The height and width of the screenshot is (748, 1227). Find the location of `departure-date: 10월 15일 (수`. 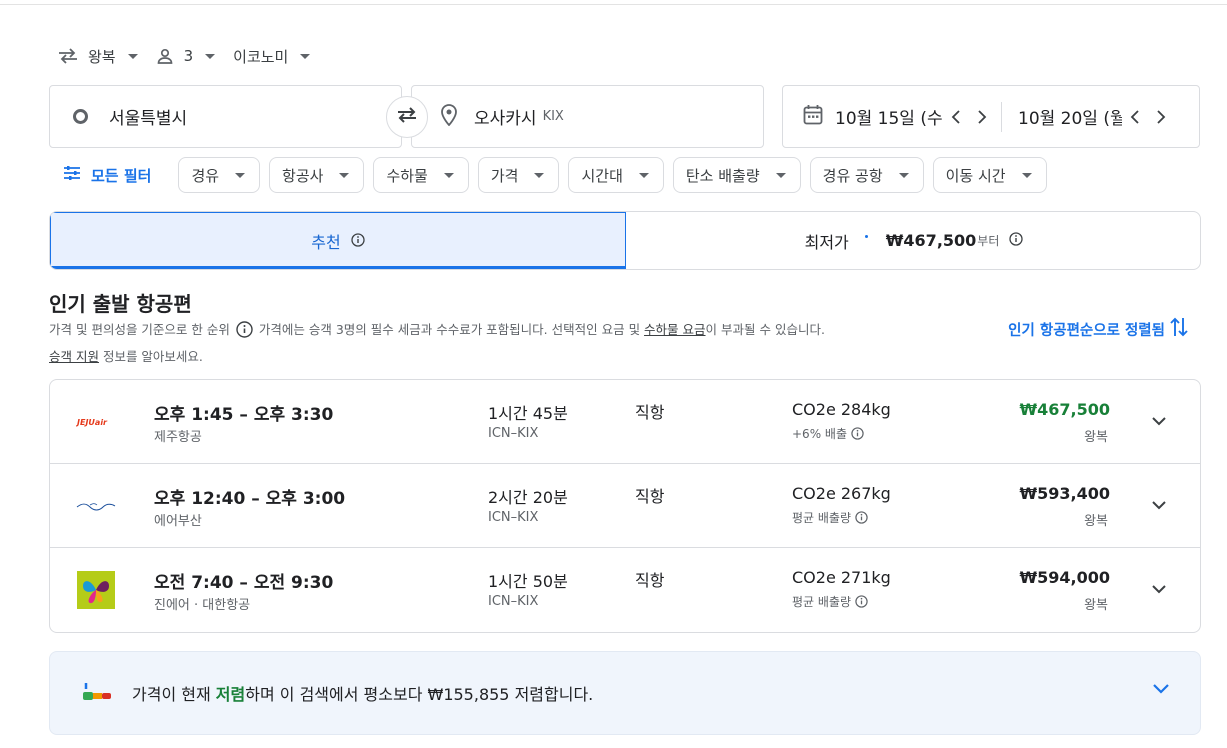

departure-date: 10월 15일 (수 is located at coordinates (889, 116).